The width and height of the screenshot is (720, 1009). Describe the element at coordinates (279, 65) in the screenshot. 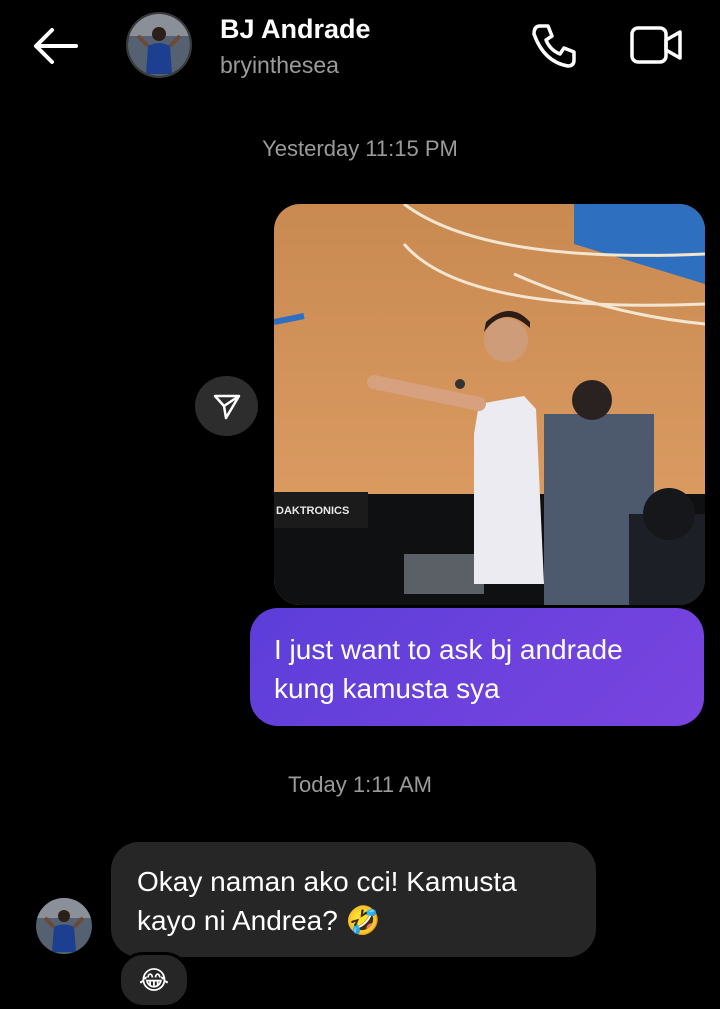

I see `contact-username: bryinthesea` at that location.